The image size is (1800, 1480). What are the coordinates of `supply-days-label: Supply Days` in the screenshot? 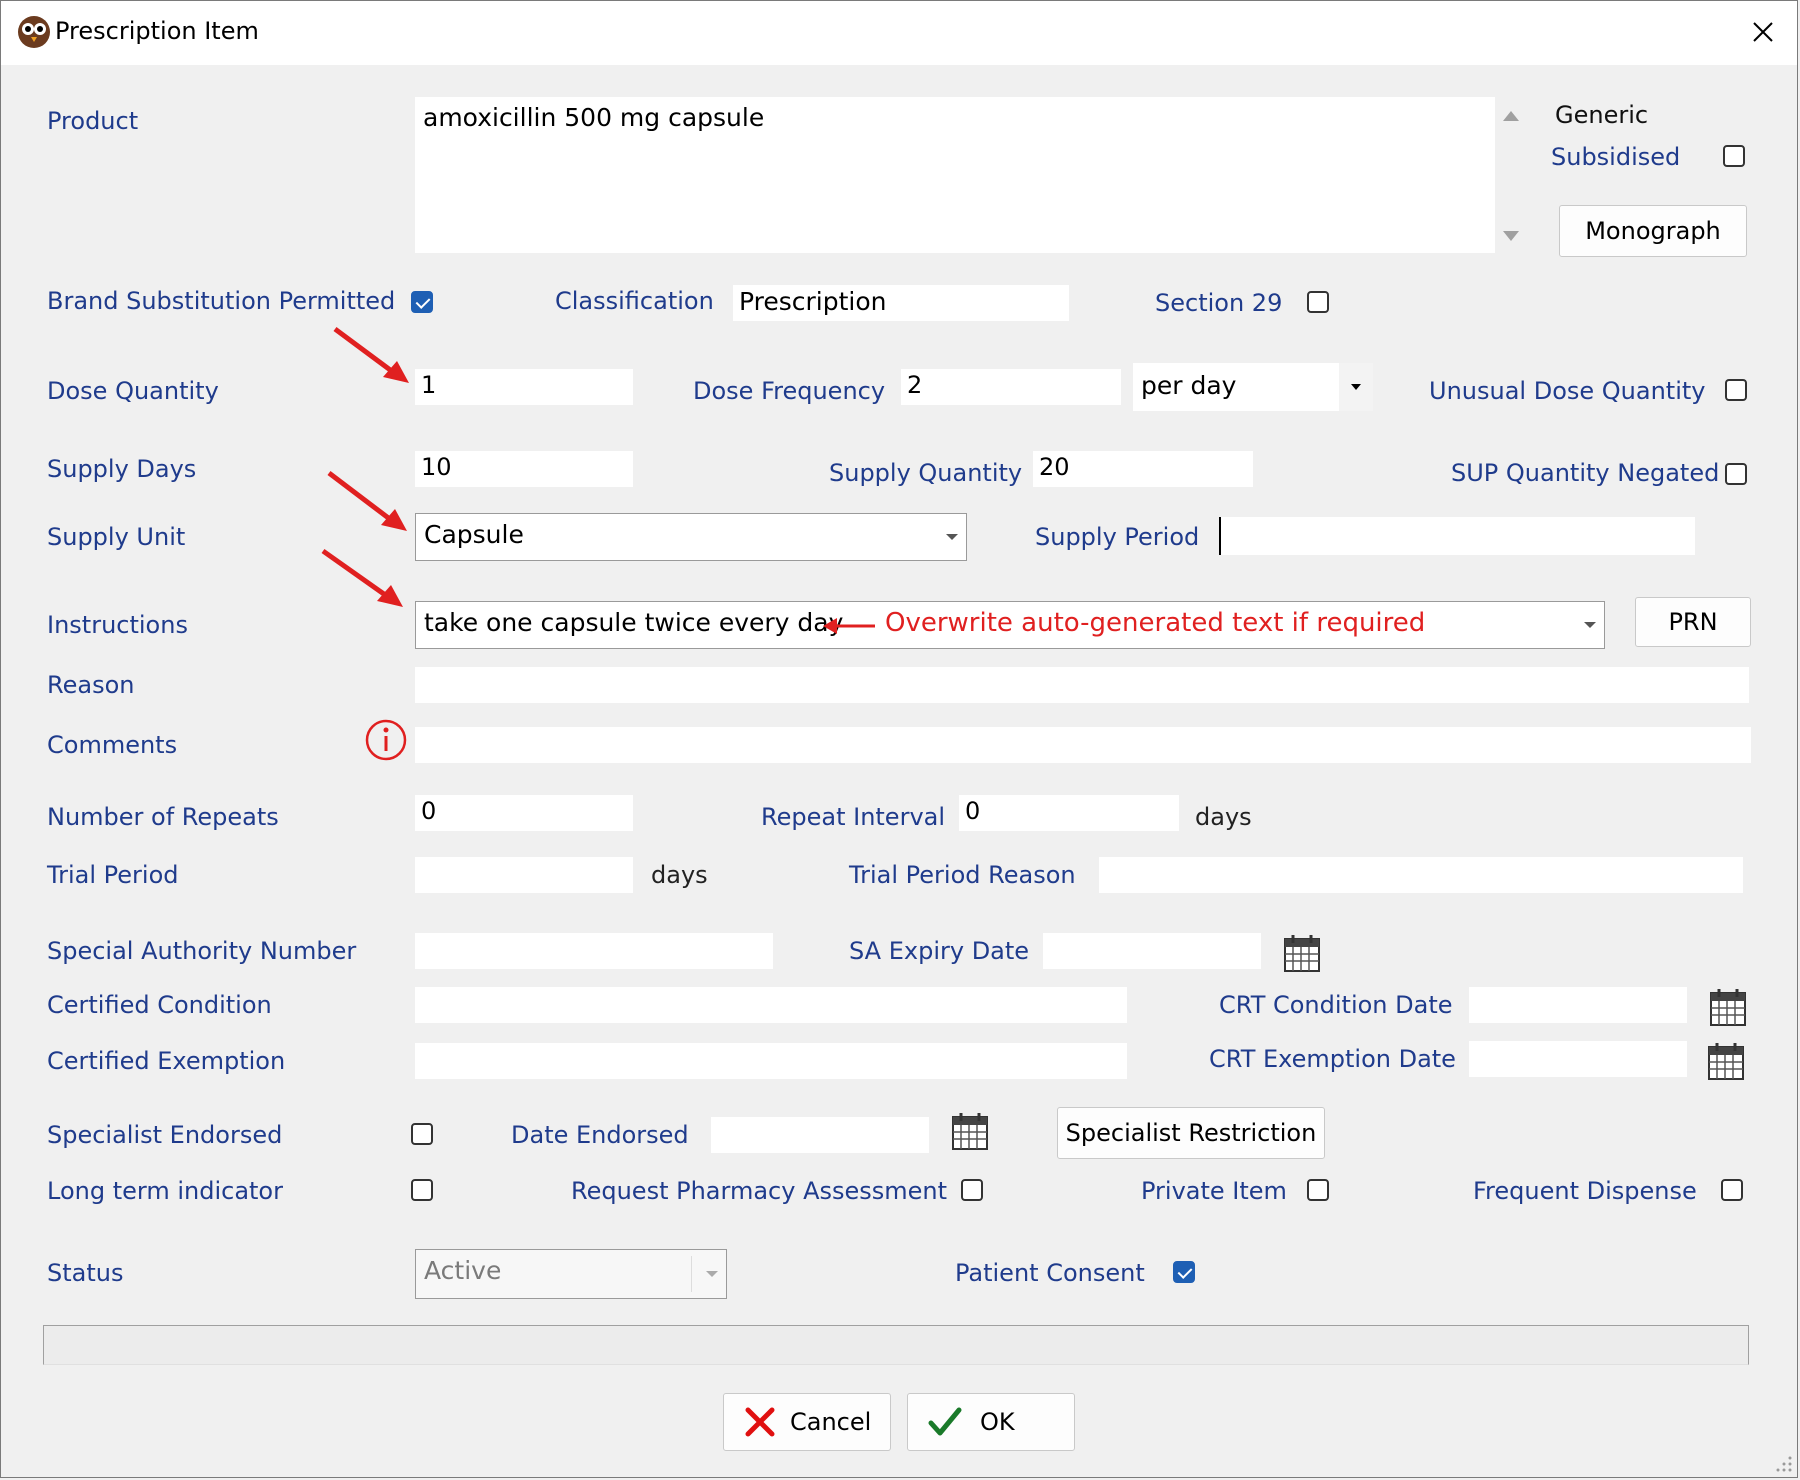 It's located at (122, 469).